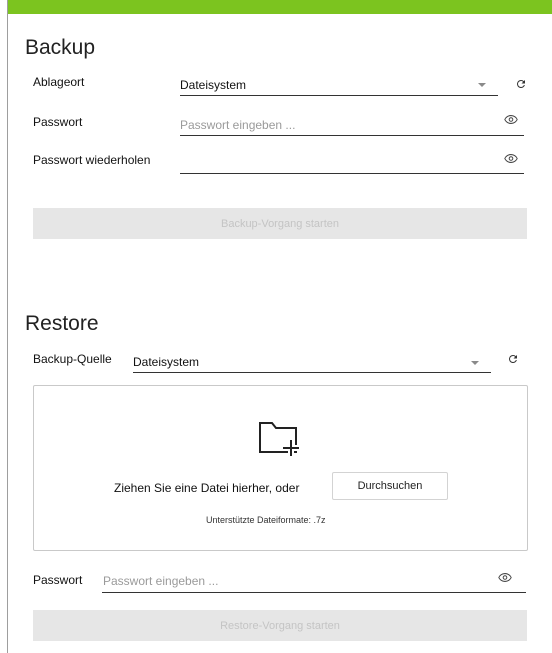 This screenshot has width=552, height=653. What do you see at coordinates (339, 95) in the screenshot?
I see `ablageort-underline` at bounding box center [339, 95].